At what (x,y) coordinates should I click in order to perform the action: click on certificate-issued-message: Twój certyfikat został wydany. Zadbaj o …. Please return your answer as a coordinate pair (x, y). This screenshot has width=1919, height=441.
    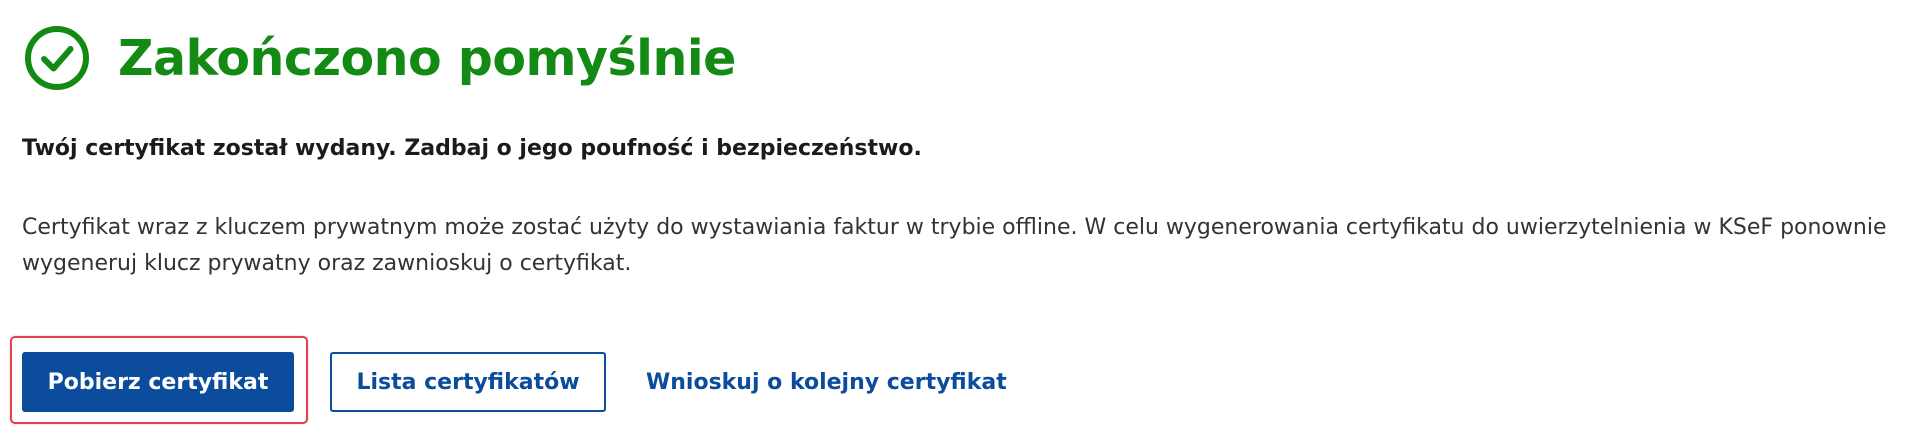
    Looking at the image, I should click on (472, 148).